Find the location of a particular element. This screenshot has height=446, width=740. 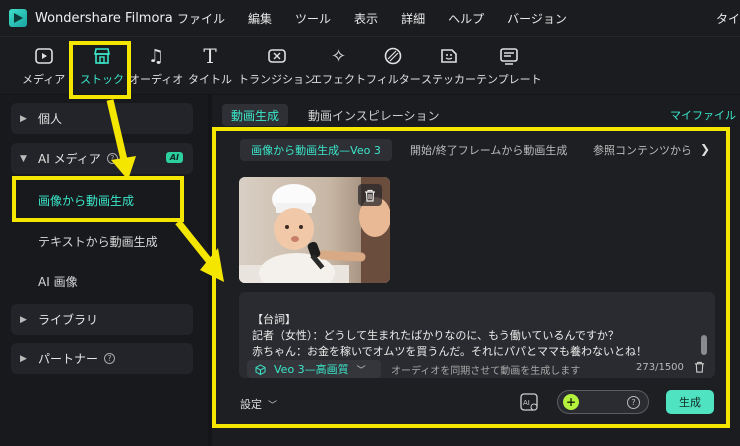

toolbar-title: T タイトル is located at coordinates (210, 65).